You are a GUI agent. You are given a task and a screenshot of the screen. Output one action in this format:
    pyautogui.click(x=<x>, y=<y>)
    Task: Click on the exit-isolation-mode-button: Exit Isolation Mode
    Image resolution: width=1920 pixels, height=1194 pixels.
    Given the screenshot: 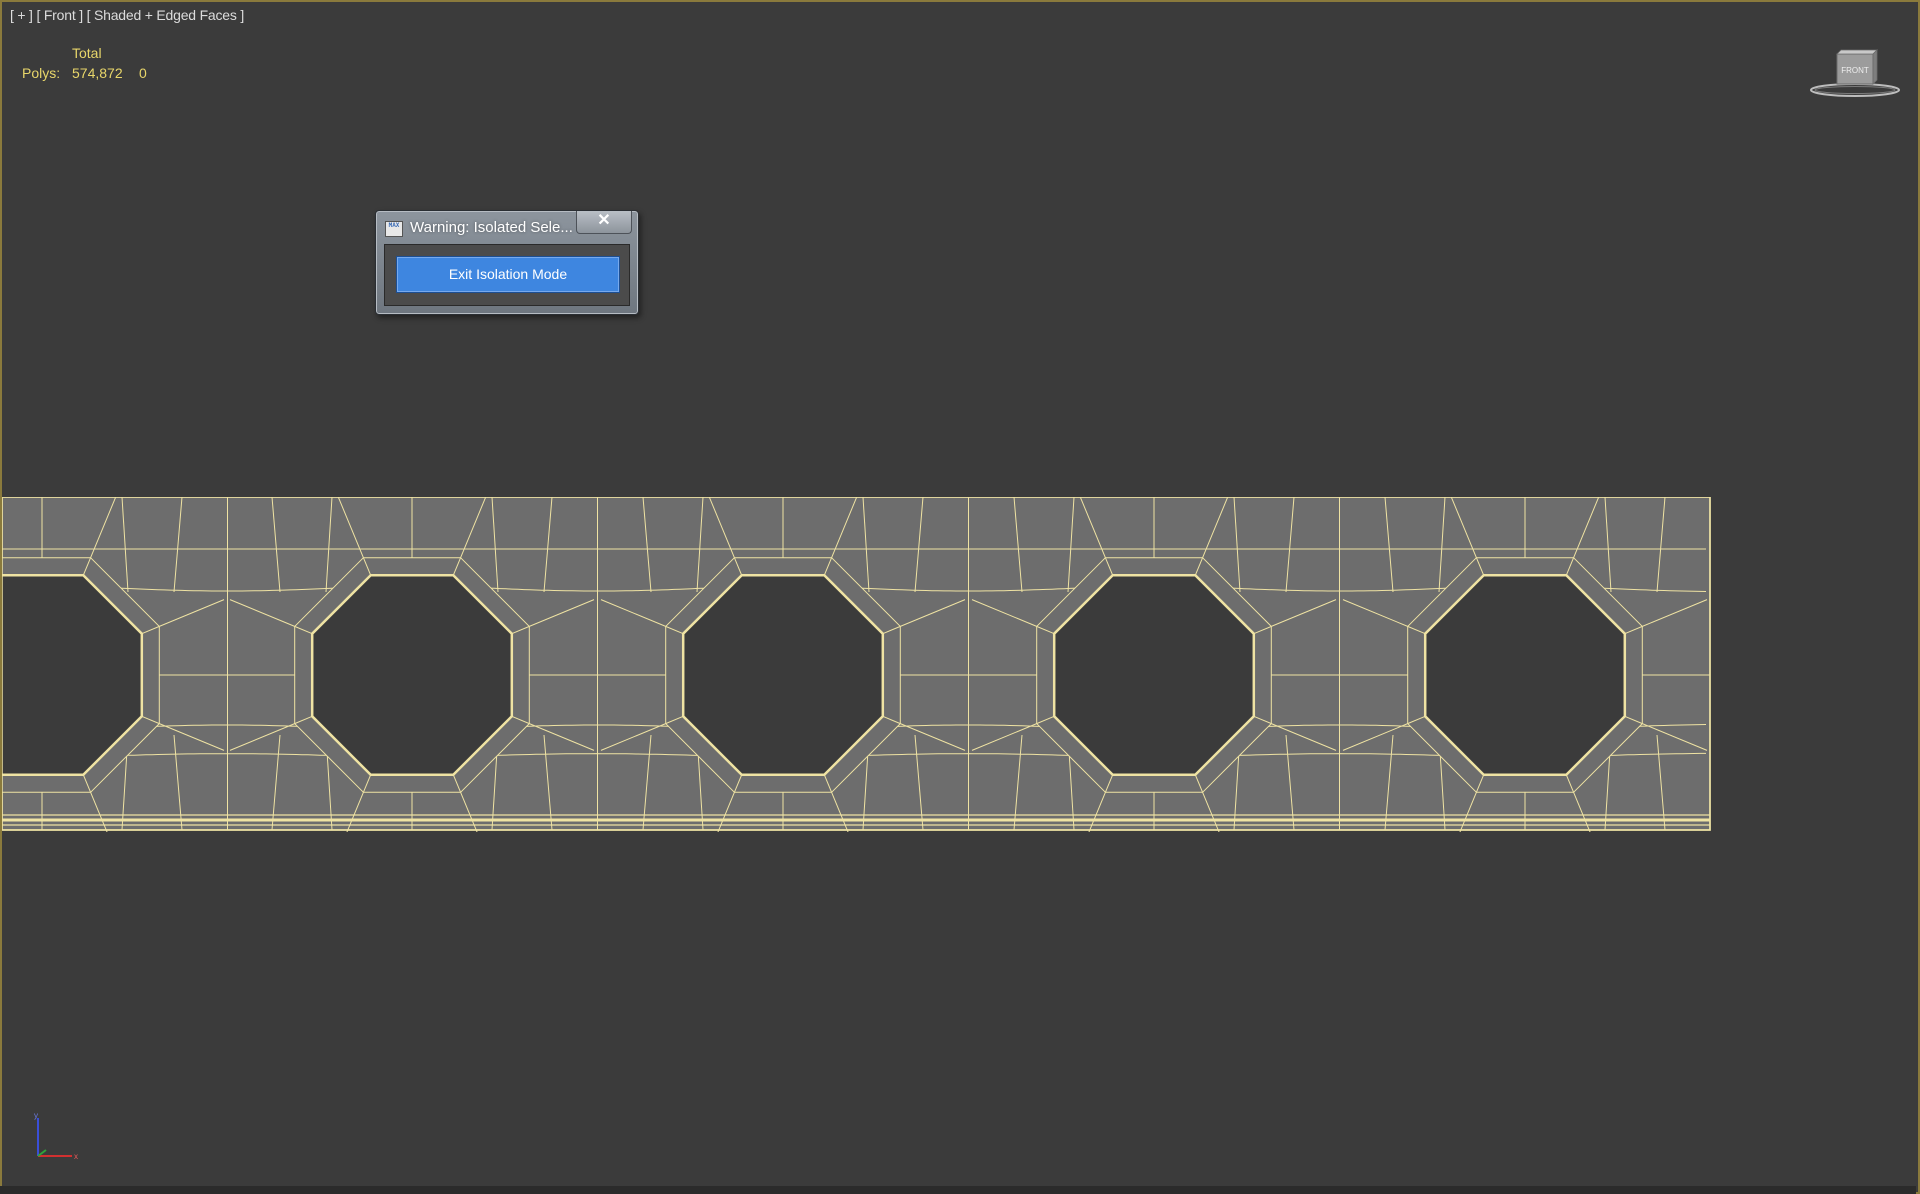 What is the action you would take?
    pyautogui.click(x=508, y=274)
    